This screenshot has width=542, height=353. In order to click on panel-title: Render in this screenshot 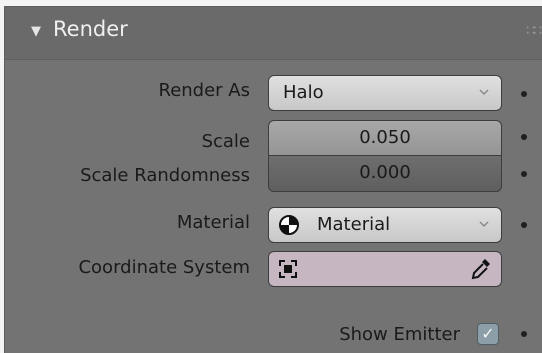, I will do `click(90, 29)`.